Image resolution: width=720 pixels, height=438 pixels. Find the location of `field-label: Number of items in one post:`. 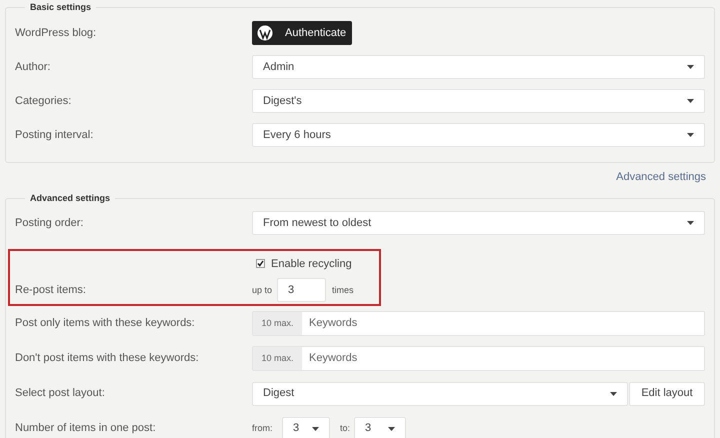

field-label: Number of items in one post: is located at coordinates (86, 428).